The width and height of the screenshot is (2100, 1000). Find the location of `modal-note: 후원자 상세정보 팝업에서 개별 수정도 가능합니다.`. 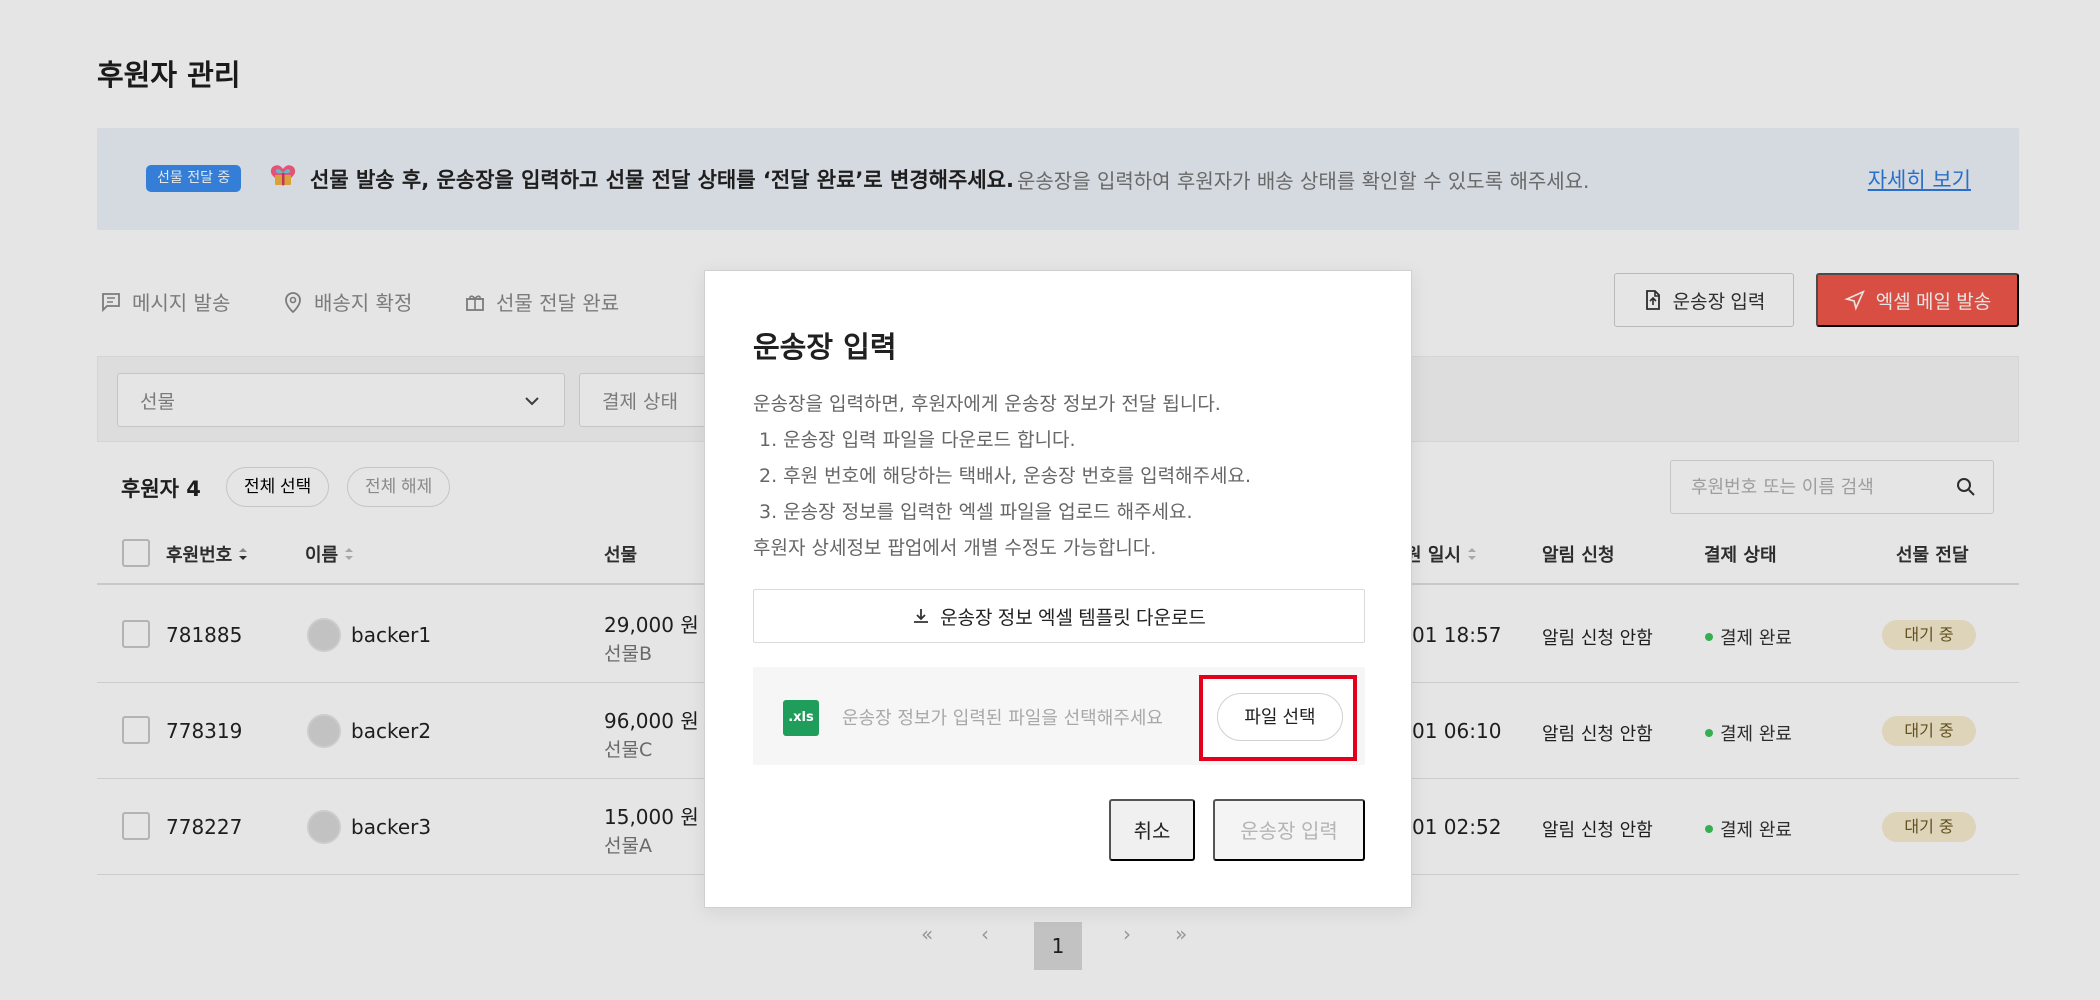

modal-note: 후원자 상세정보 팝업에서 개별 수정도 가능합니다. is located at coordinates (955, 548).